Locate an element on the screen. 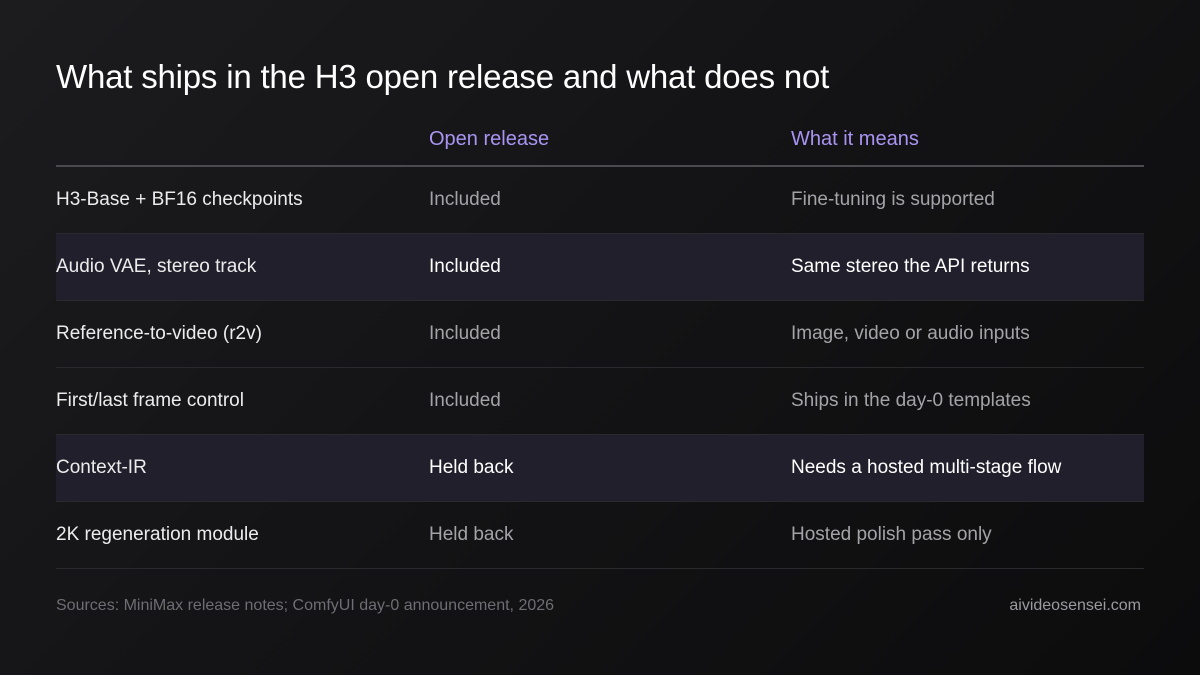 This screenshot has width=1200, height=675. table-header: Open release What it means is located at coordinates (600, 140).